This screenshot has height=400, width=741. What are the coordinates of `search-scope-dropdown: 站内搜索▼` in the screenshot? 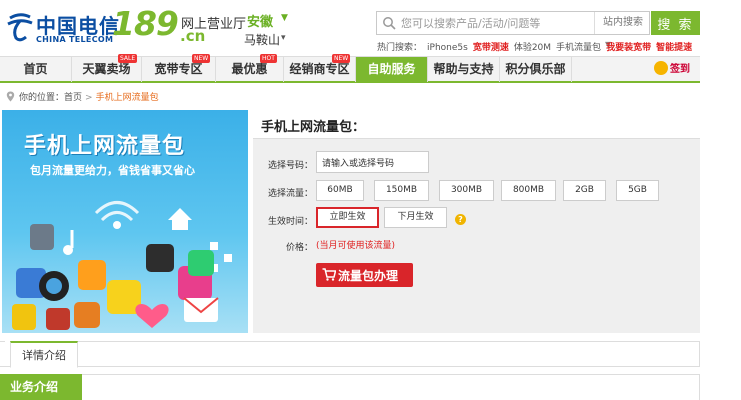 It's located at (622, 30).